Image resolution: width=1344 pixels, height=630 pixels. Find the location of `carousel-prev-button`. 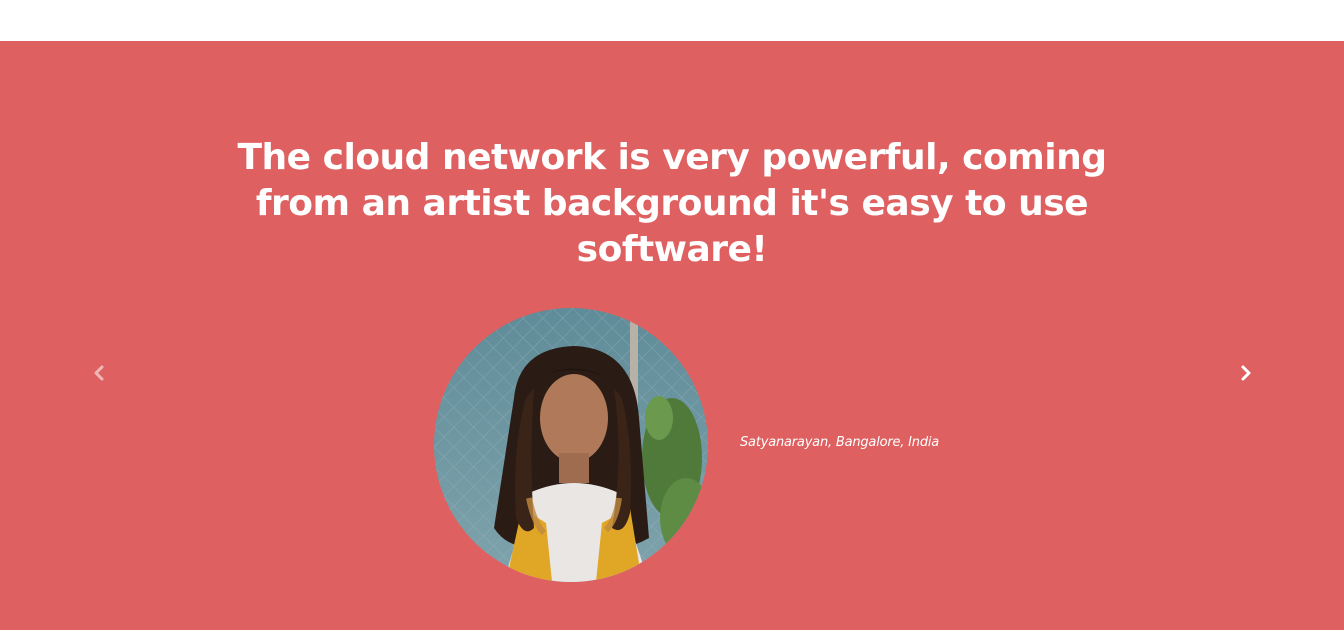

carousel-prev-button is located at coordinates (99, 373).